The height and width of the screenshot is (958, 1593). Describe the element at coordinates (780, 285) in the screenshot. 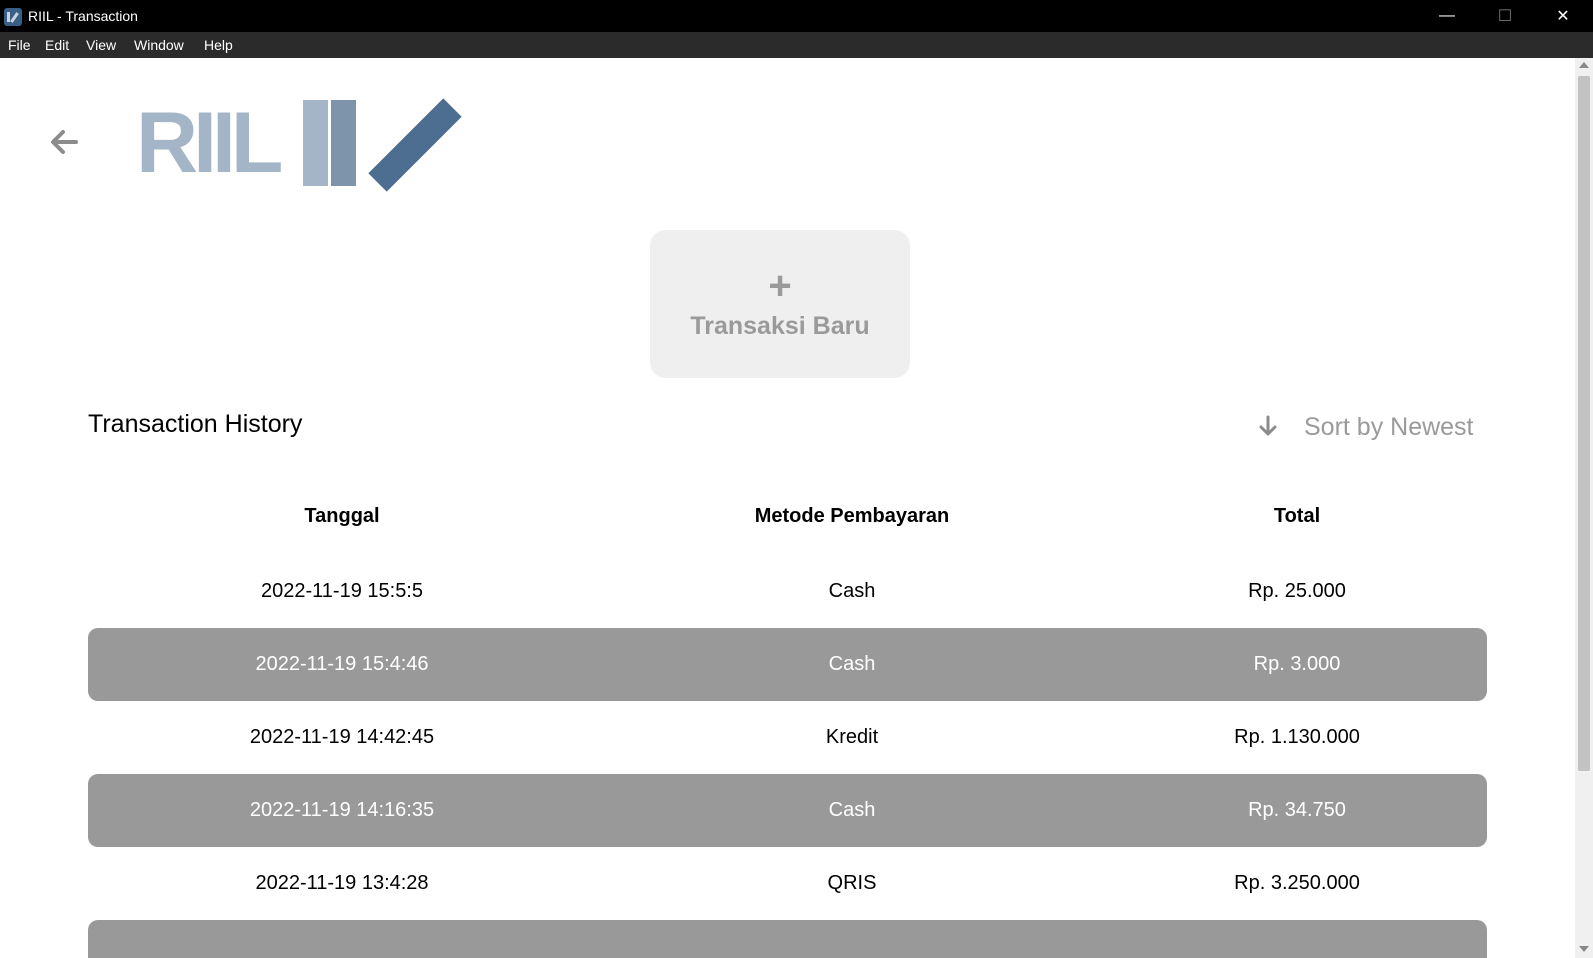

I see `plus-icon: +` at that location.